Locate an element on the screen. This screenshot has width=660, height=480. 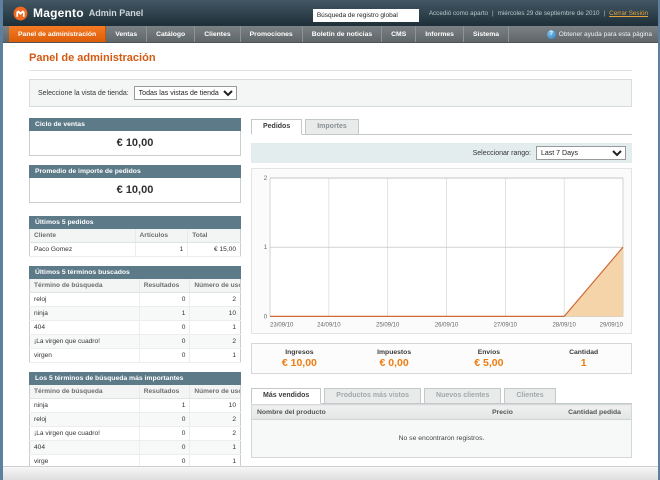
global-search is located at coordinates (365, 13).